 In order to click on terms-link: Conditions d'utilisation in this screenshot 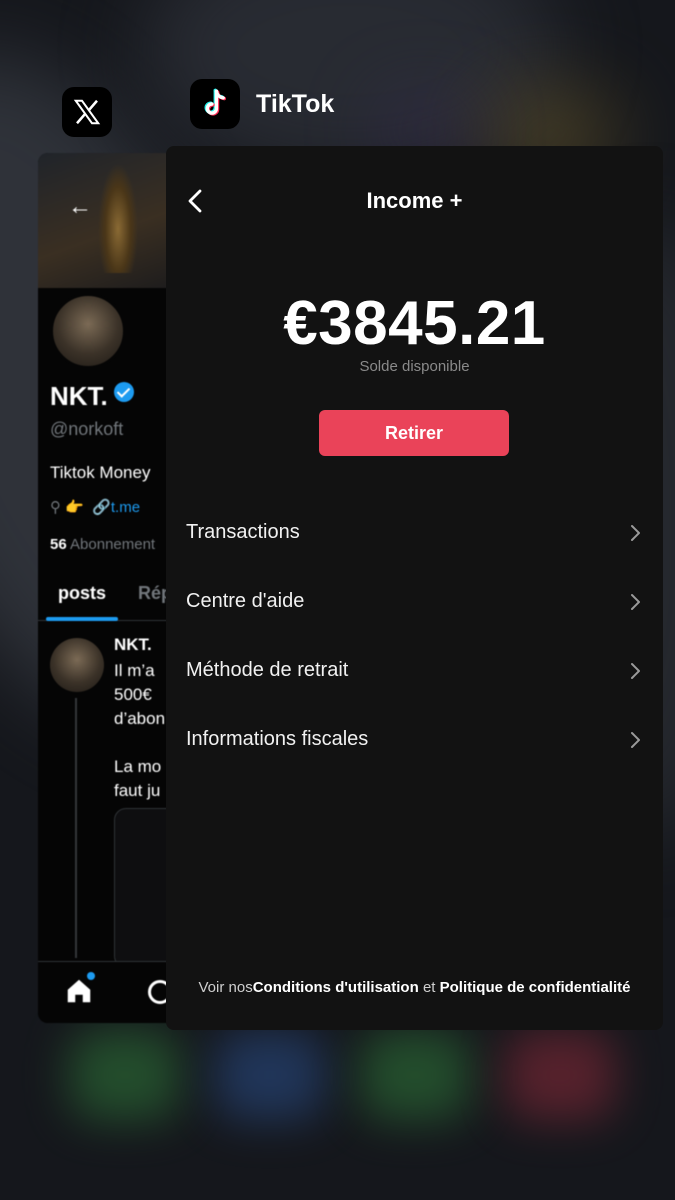, I will do `click(336, 987)`.